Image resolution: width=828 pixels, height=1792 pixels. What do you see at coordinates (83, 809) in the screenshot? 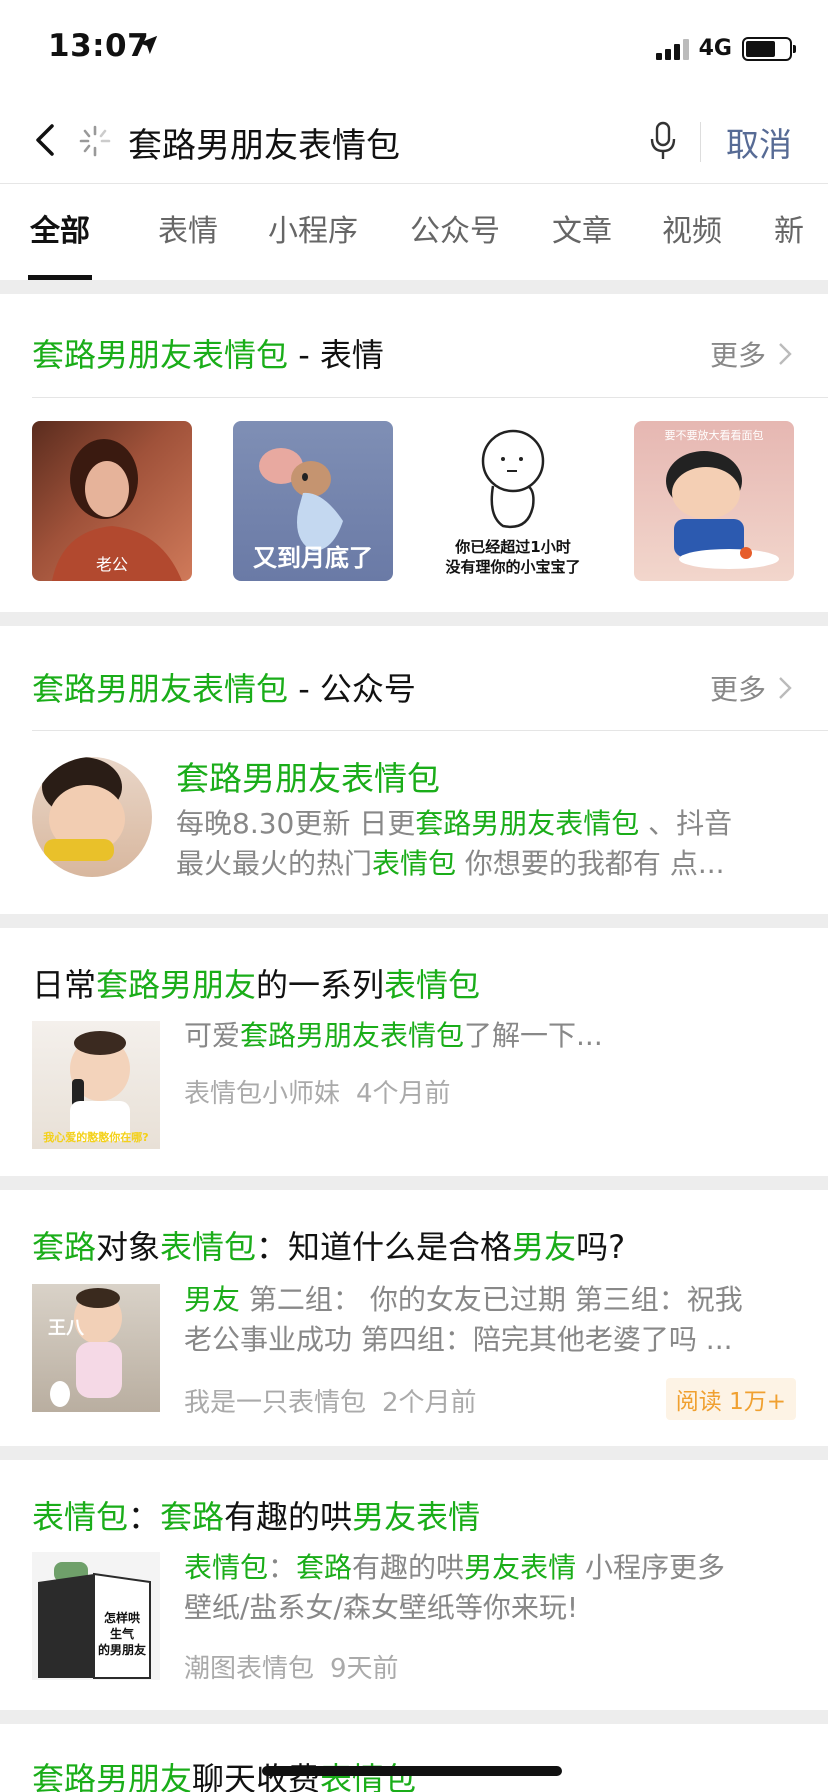
I see `avatar-baby-image` at bounding box center [83, 809].